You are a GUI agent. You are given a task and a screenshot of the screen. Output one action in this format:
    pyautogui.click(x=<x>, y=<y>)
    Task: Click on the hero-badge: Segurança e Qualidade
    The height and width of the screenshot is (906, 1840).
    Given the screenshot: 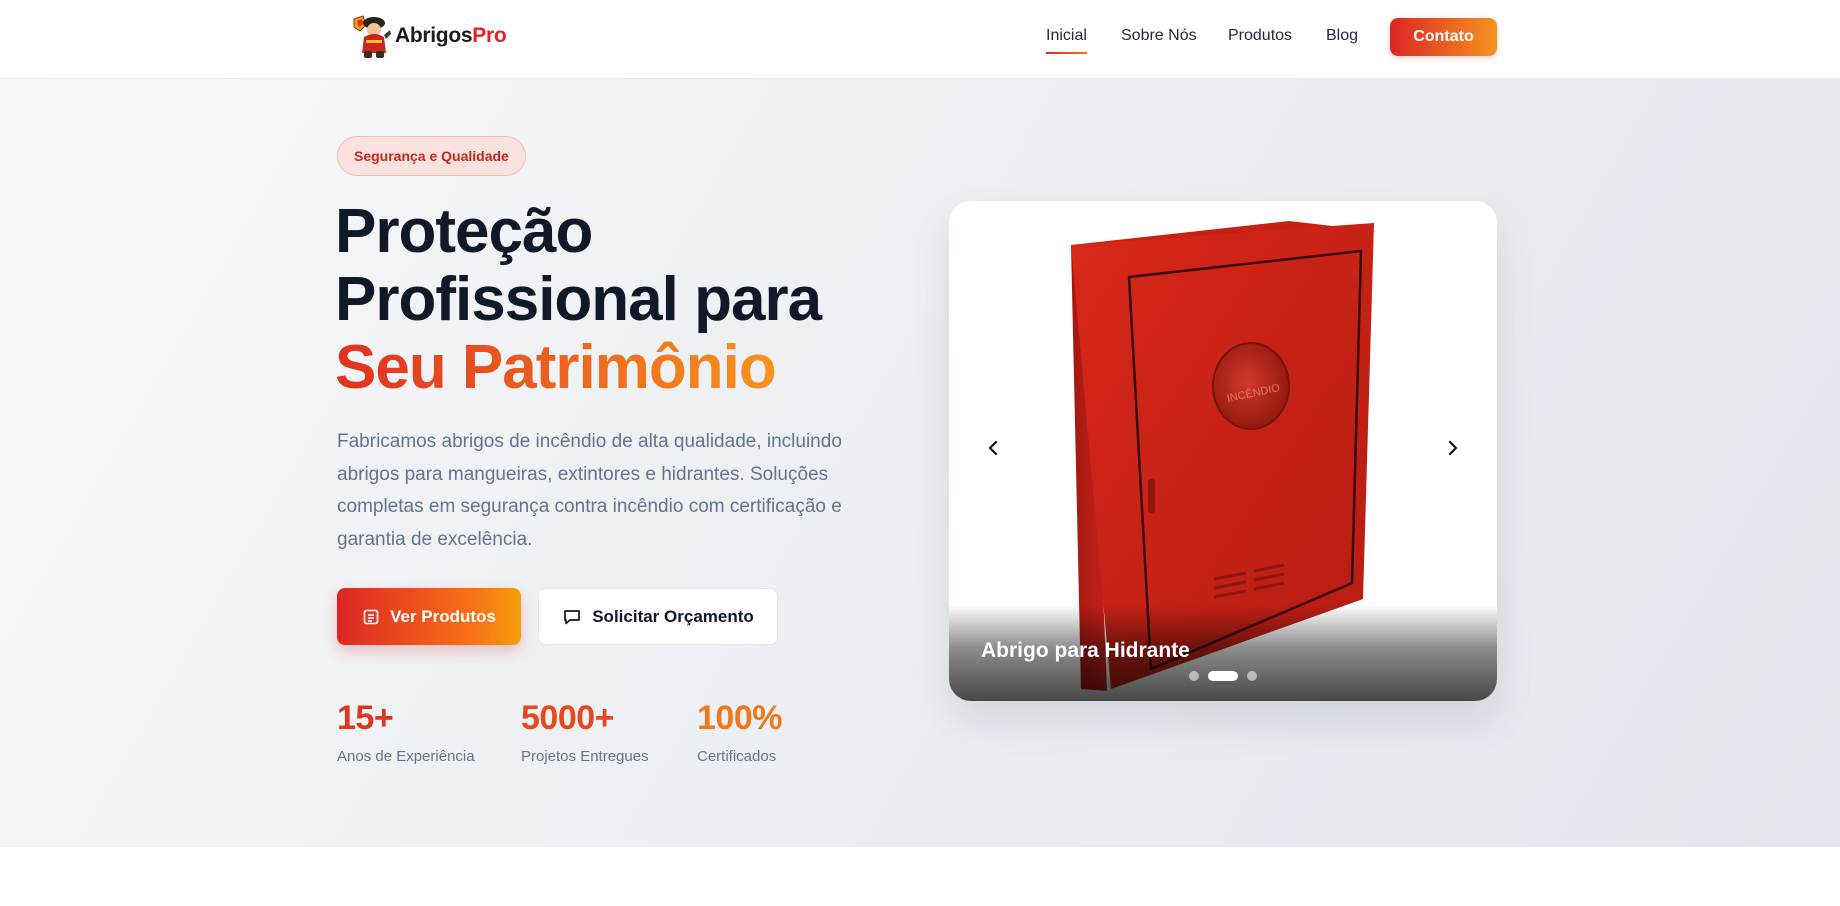 What is the action you would take?
    pyautogui.click(x=431, y=156)
    